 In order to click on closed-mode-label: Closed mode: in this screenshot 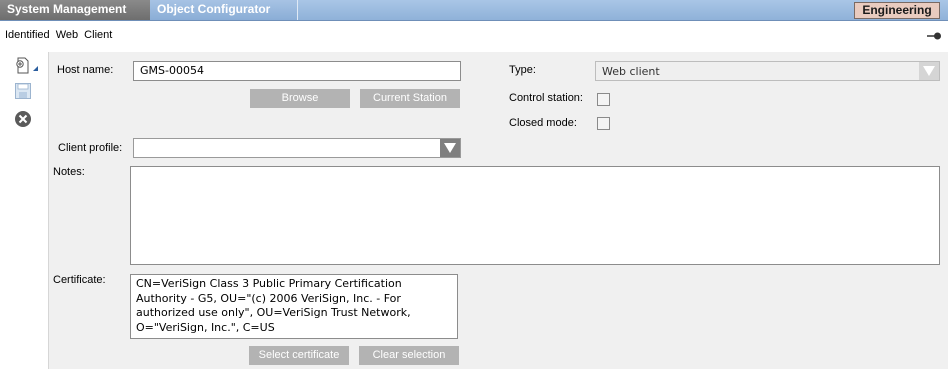, I will do `click(543, 123)`.